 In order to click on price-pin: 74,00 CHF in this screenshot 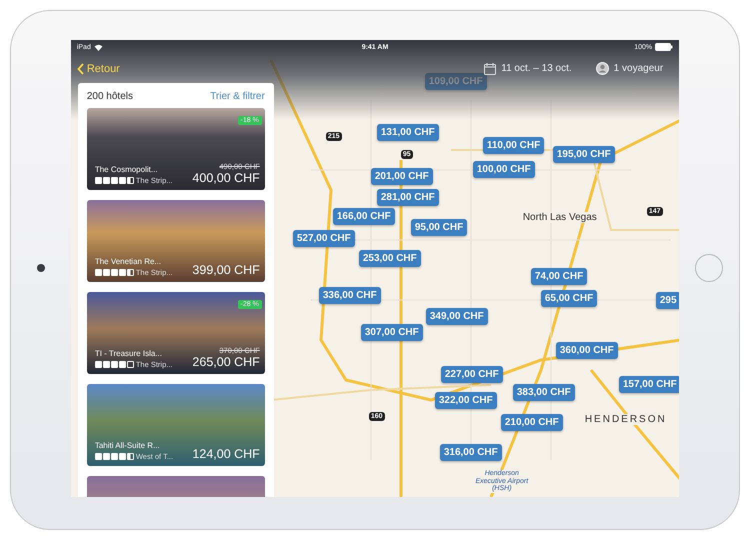, I will do `click(559, 276)`.